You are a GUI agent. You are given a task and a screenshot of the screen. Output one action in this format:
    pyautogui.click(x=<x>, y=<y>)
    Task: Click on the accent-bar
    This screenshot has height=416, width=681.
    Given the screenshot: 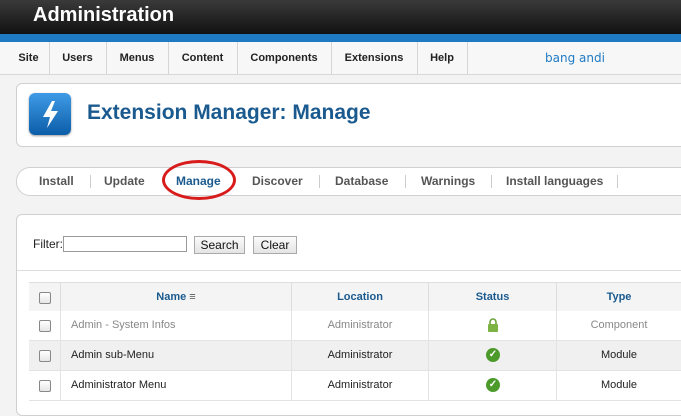 What is the action you would take?
    pyautogui.click(x=340, y=38)
    